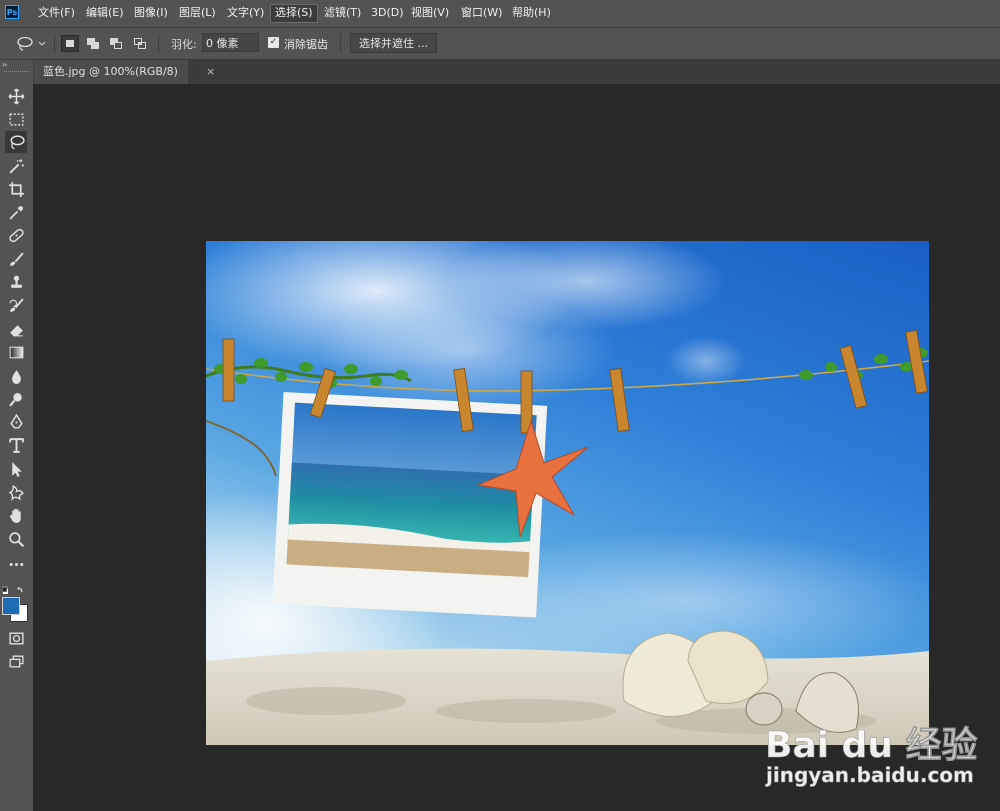  I want to click on antialias-checkbox: ✓, so click(273, 42).